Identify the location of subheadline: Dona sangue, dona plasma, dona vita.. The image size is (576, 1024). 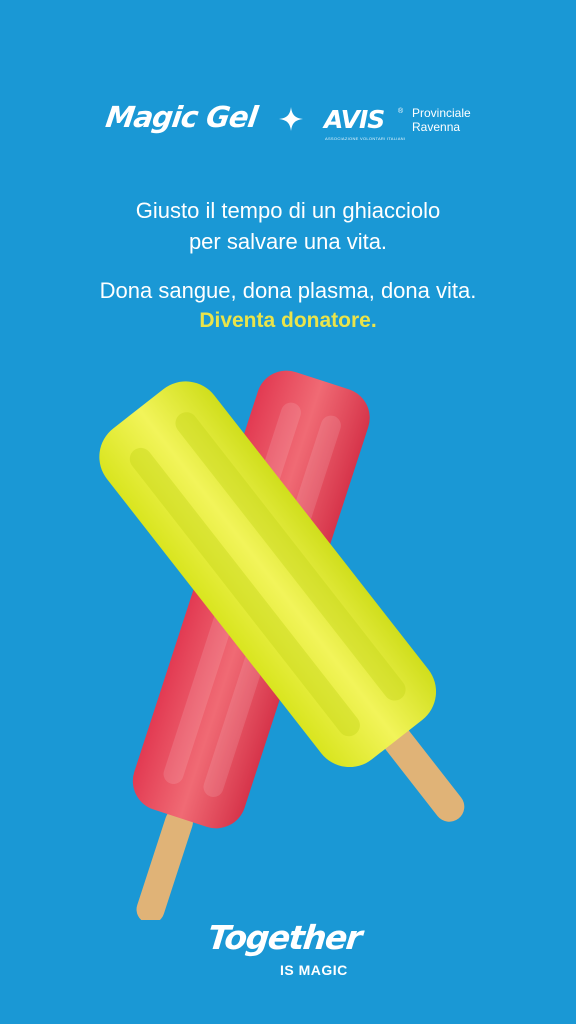
(288, 290).